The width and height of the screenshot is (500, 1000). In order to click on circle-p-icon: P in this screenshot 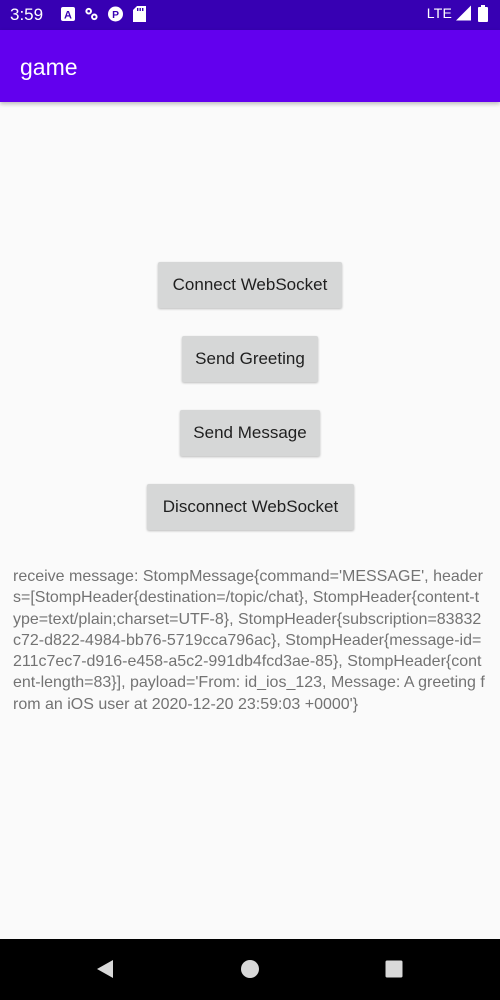, I will do `click(115, 13)`.